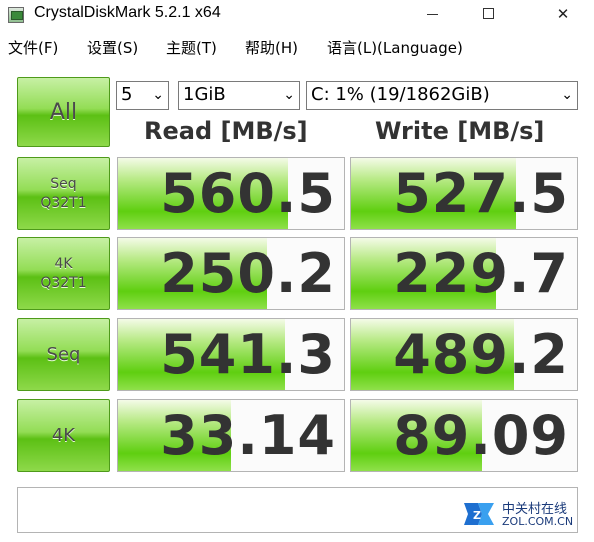 The image size is (594, 542). What do you see at coordinates (460, 131) in the screenshot?
I see `write-header: Write [MB/s]` at bounding box center [460, 131].